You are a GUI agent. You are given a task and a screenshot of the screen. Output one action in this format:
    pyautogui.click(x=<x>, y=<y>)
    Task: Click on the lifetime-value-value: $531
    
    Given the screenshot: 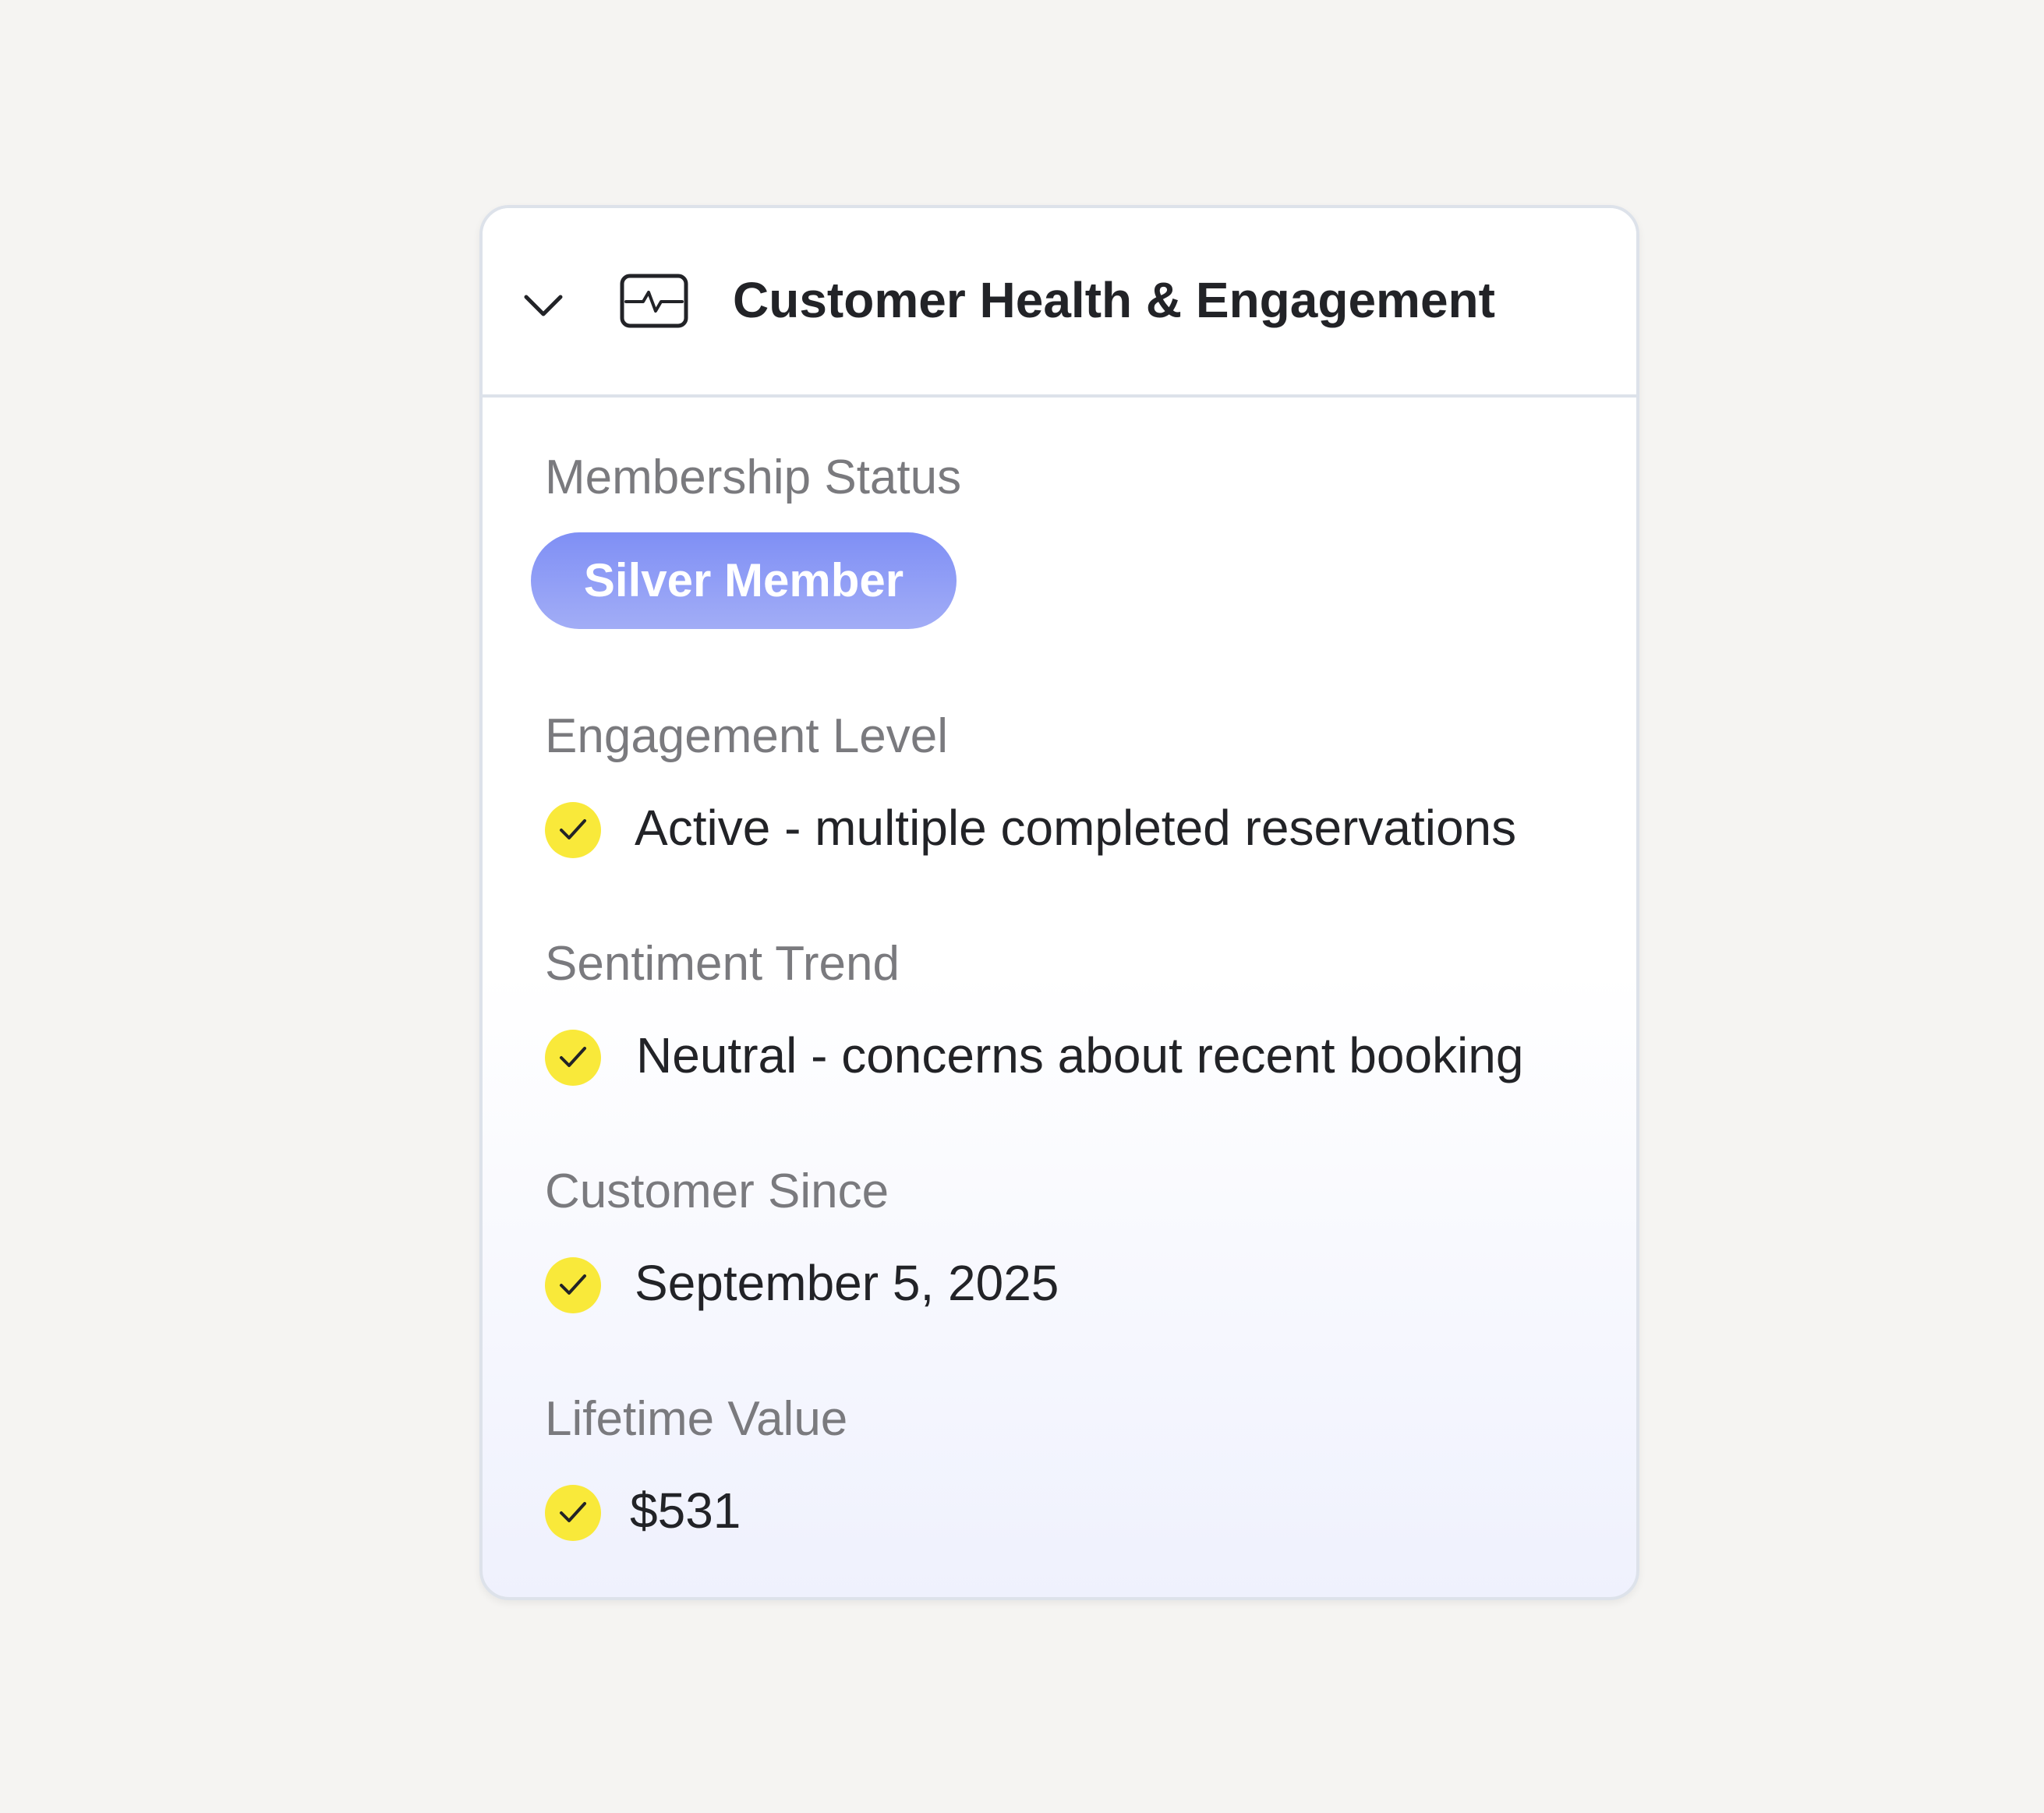 What is the action you would take?
    pyautogui.click(x=685, y=1511)
    